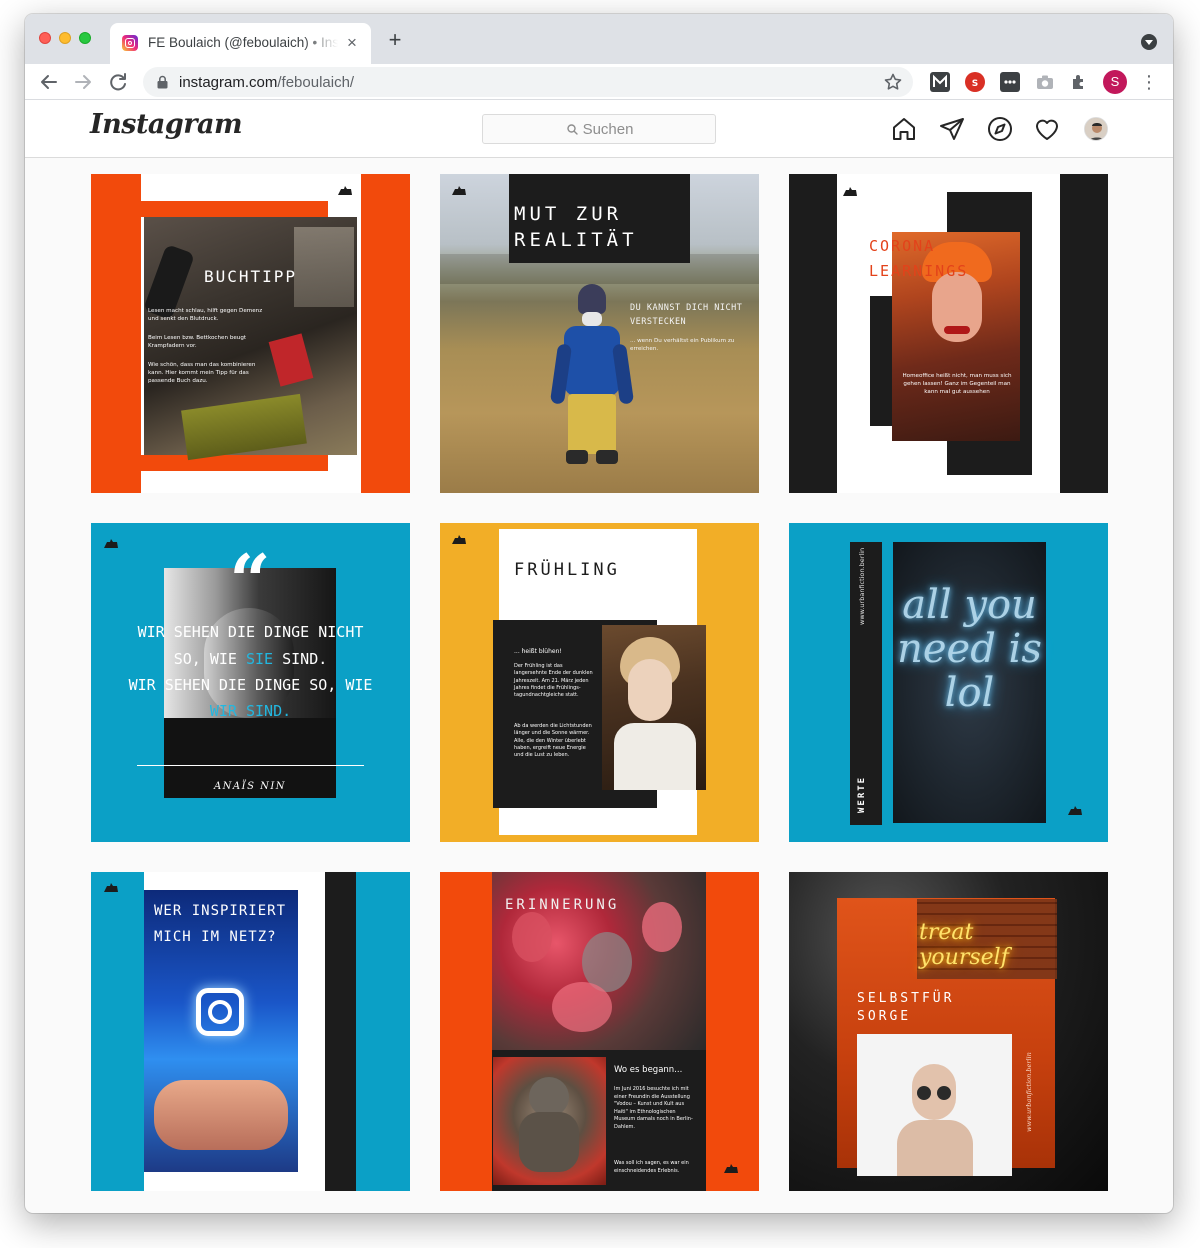 Image resolution: width=1200 pixels, height=1248 pixels. I want to click on explore-button, so click(1000, 129).